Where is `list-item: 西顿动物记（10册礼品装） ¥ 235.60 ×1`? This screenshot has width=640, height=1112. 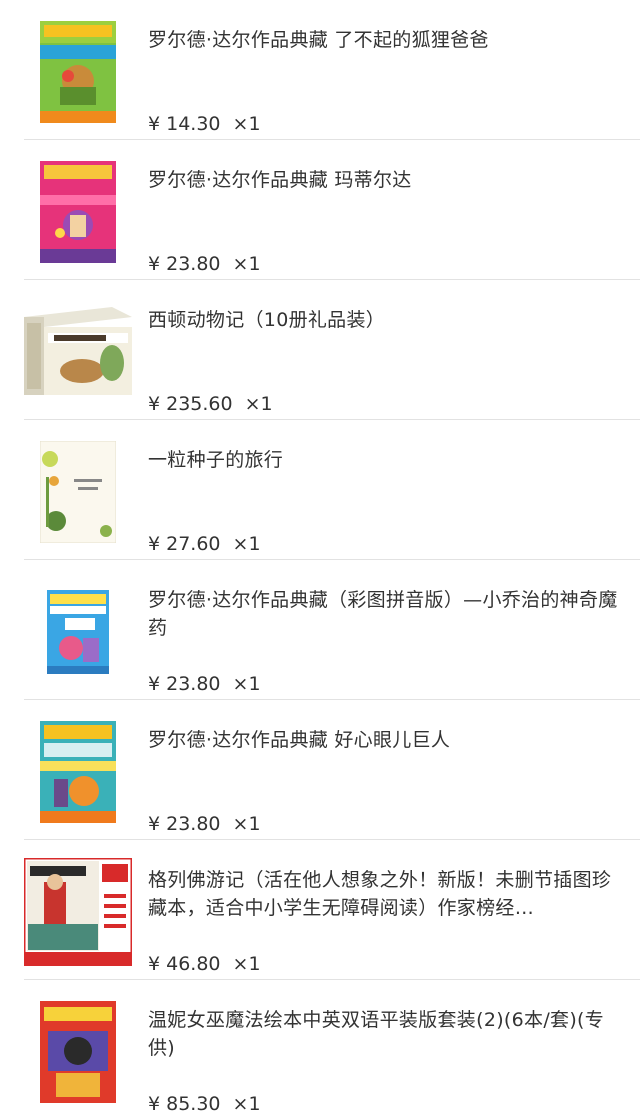 list-item: 西顿动物记（10册礼品装） ¥ 235.60 ×1 is located at coordinates (320, 350).